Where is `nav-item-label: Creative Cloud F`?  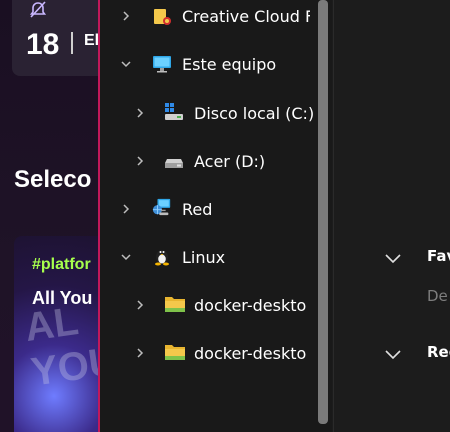 nav-item-label: Creative Cloud F is located at coordinates (246, 16).